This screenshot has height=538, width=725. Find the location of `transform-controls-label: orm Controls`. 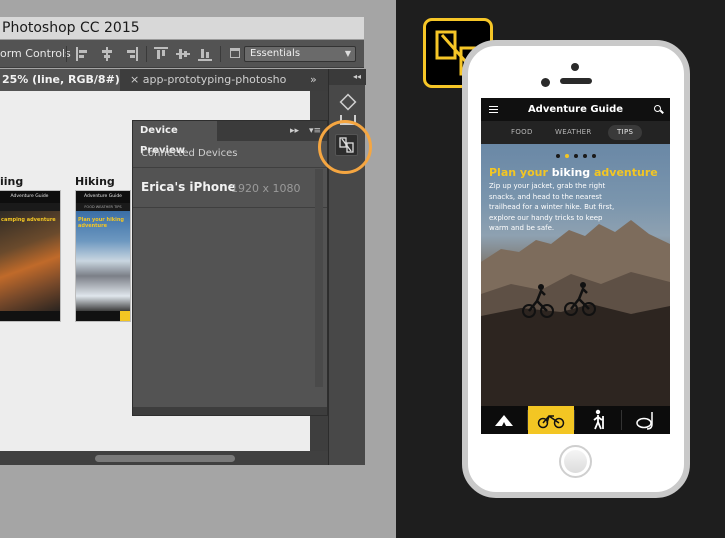

transform-controls-label: orm Controls is located at coordinates (35, 54).